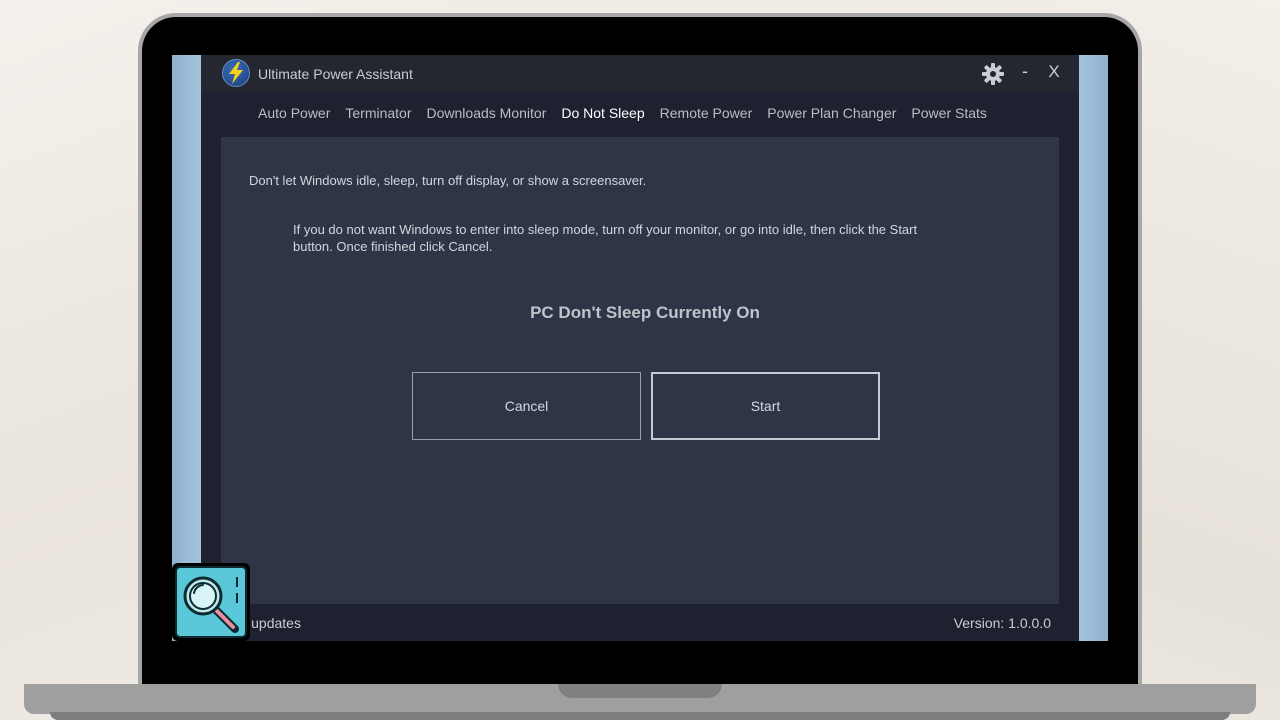 The height and width of the screenshot is (720, 1280). Describe the element at coordinates (187, 348) in the screenshot. I see `desktop-wallpaper-left` at that location.